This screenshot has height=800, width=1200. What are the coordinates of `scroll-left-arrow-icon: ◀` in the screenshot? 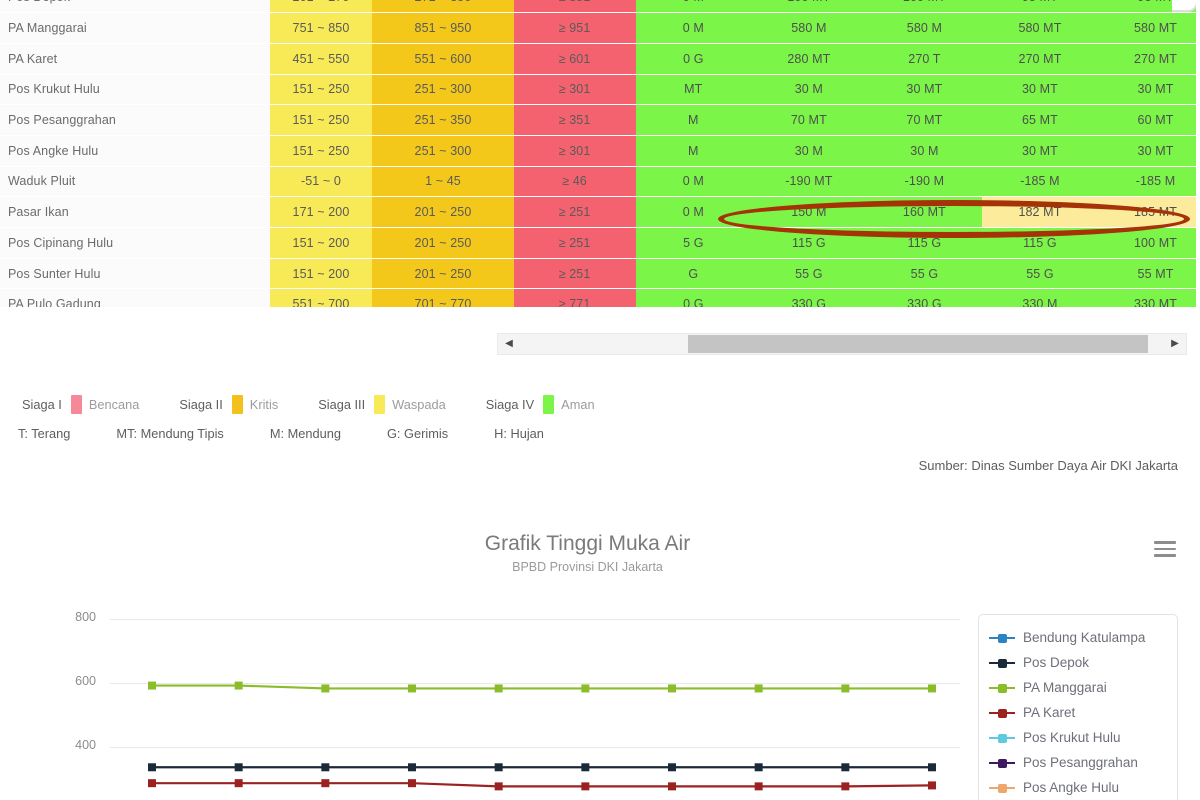 It's located at (509, 344).